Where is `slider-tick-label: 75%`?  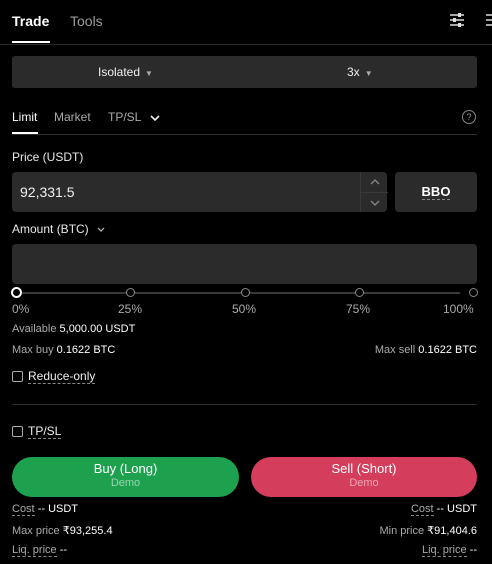 slider-tick-label: 75% is located at coordinates (358, 309).